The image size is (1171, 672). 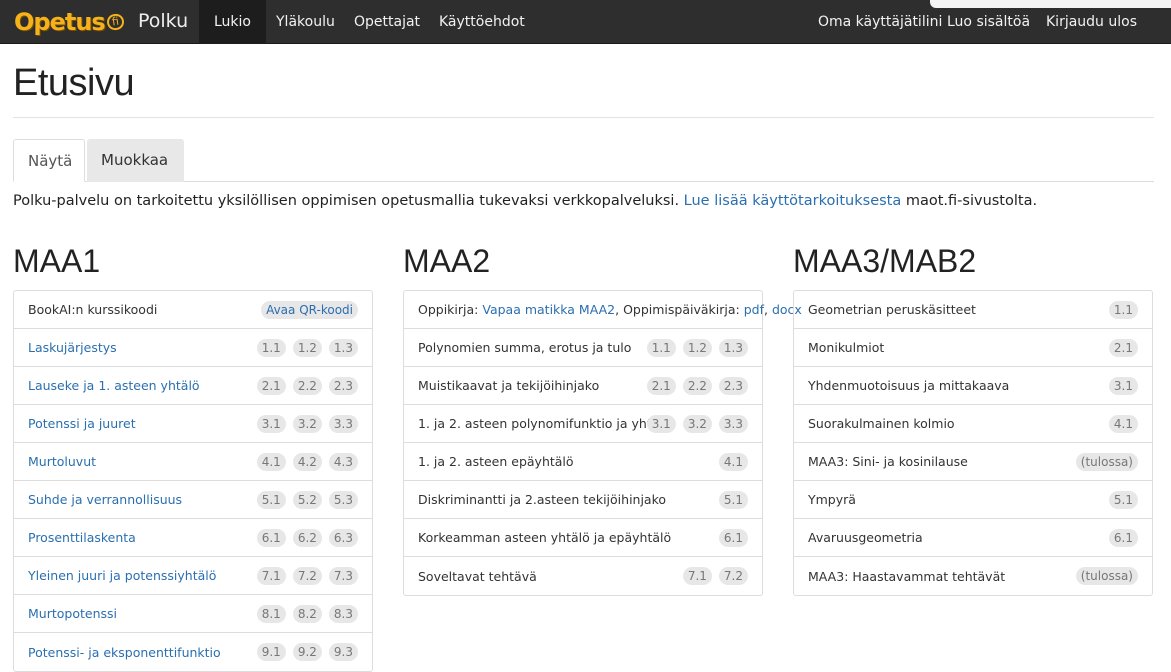 I want to click on section-badge: 6.3, so click(x=343, y=538).